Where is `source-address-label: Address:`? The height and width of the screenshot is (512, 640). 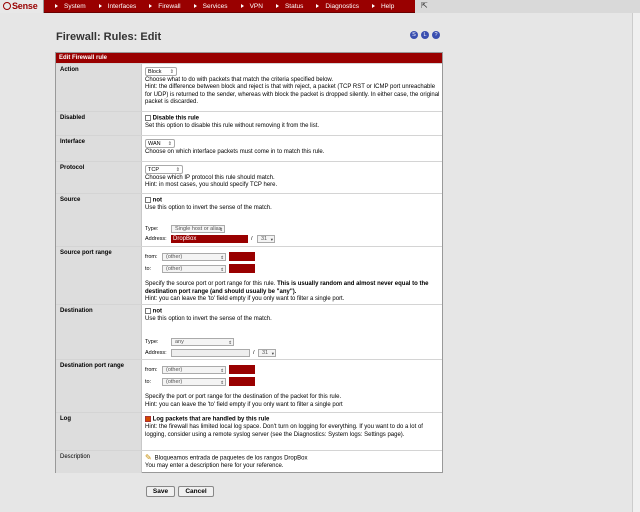
source-address-label: Address: is located at coordinates (156, 239).